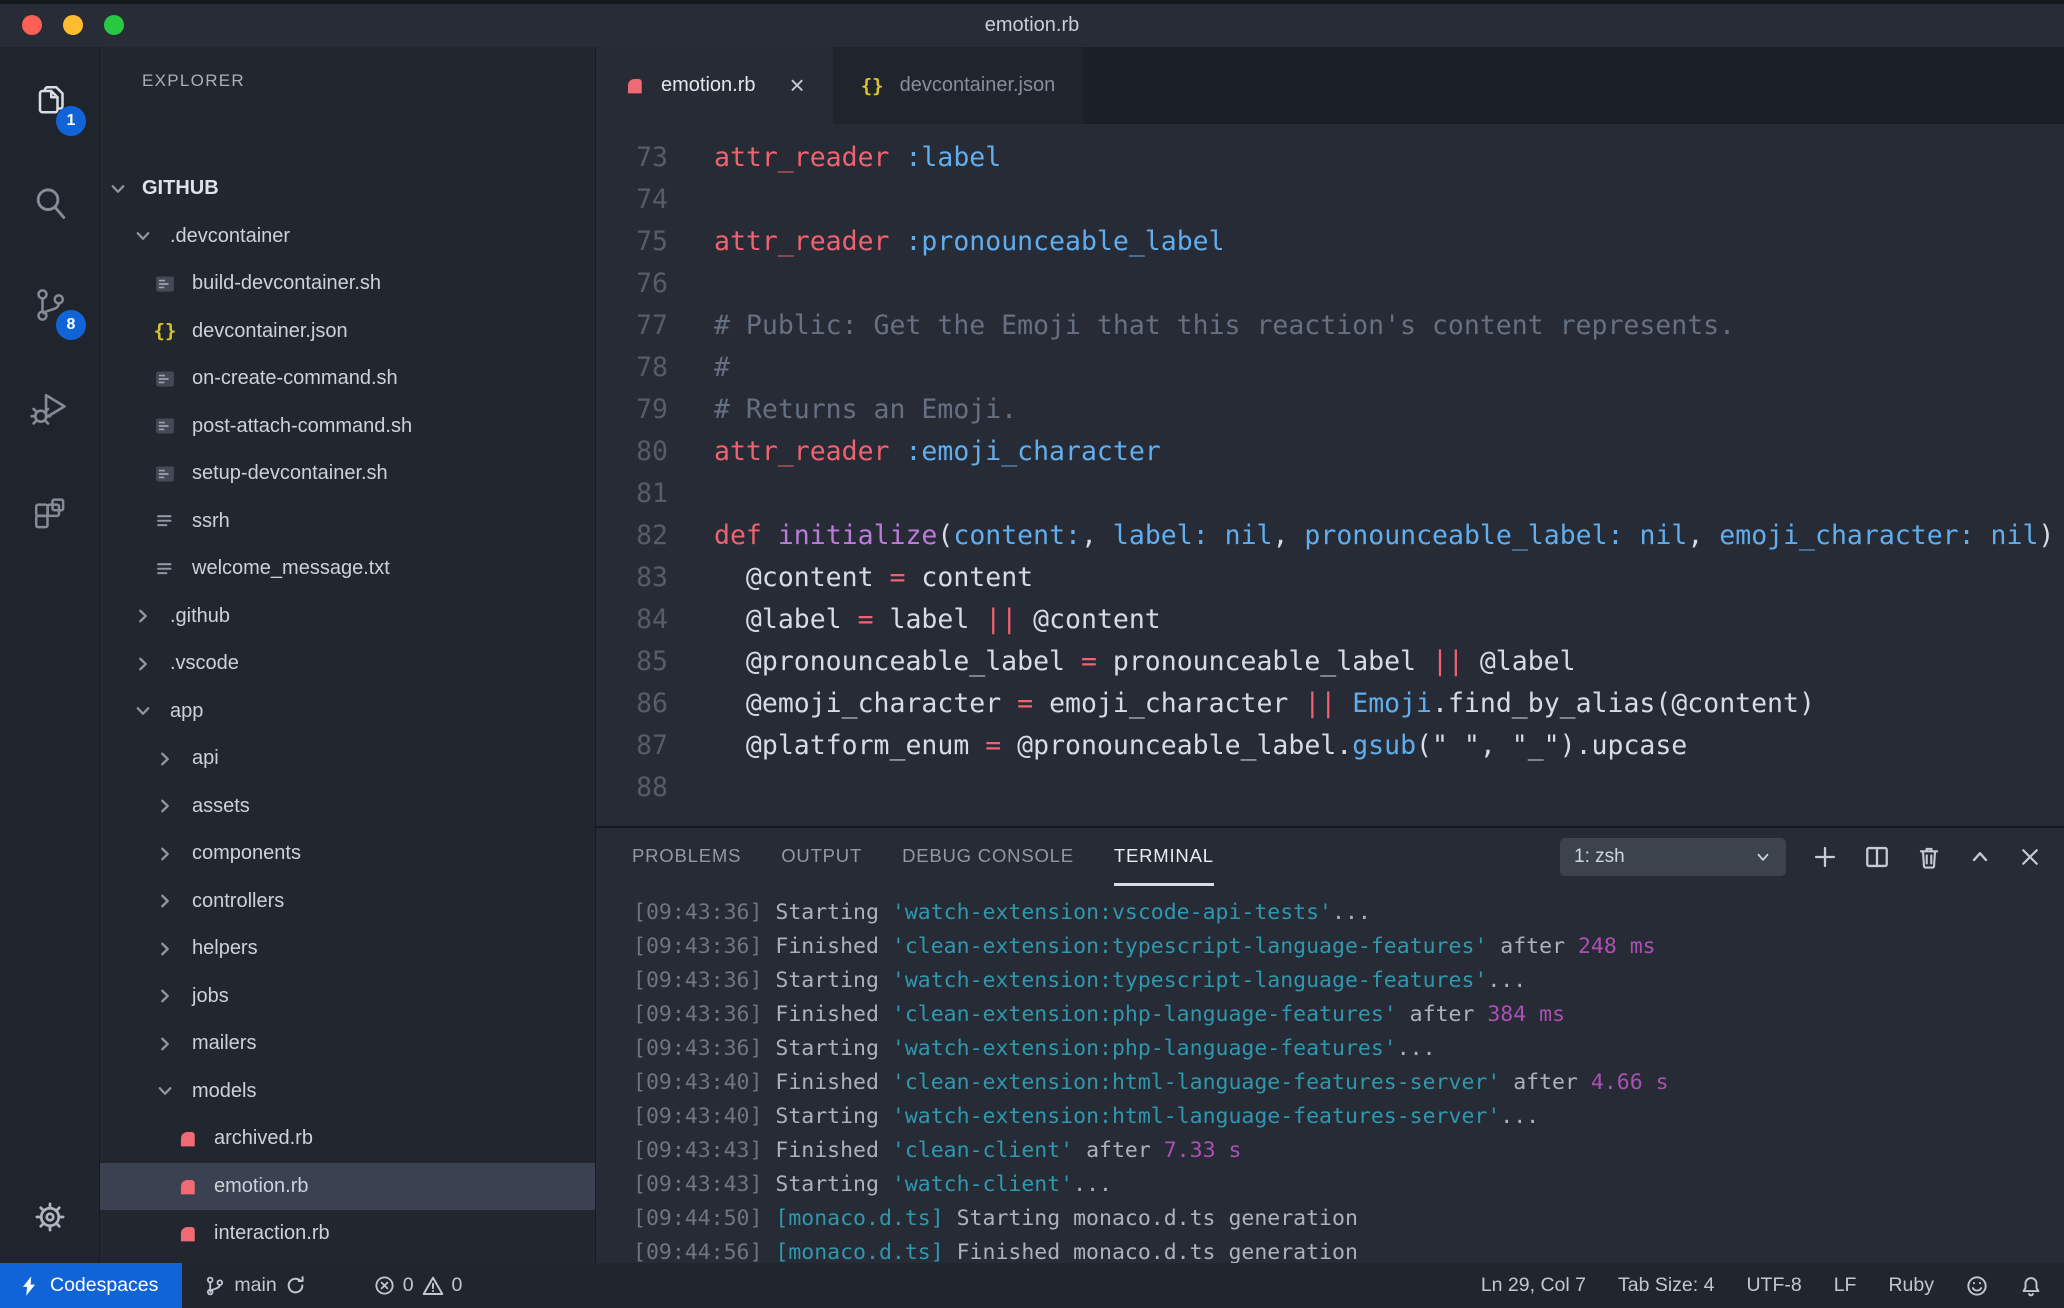 This screenshot has height=1308, width=2064. I want to click on tree-item--github: .github, so click(347, 617).